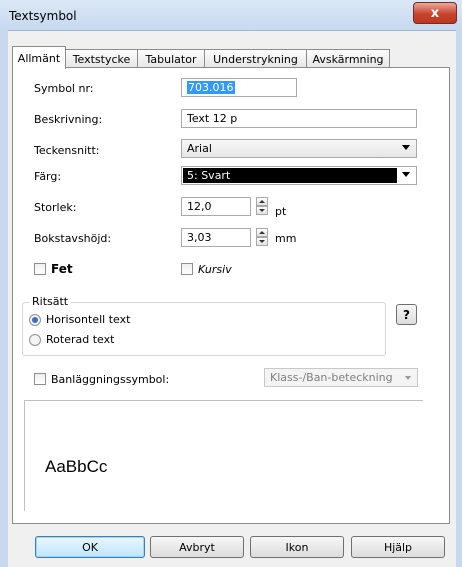 This screenshot has height=567, width=462. What do you see at coordinates (204, 329) in the screenshot?
I see `ritsatt-group` at bounding box center [204, 329].